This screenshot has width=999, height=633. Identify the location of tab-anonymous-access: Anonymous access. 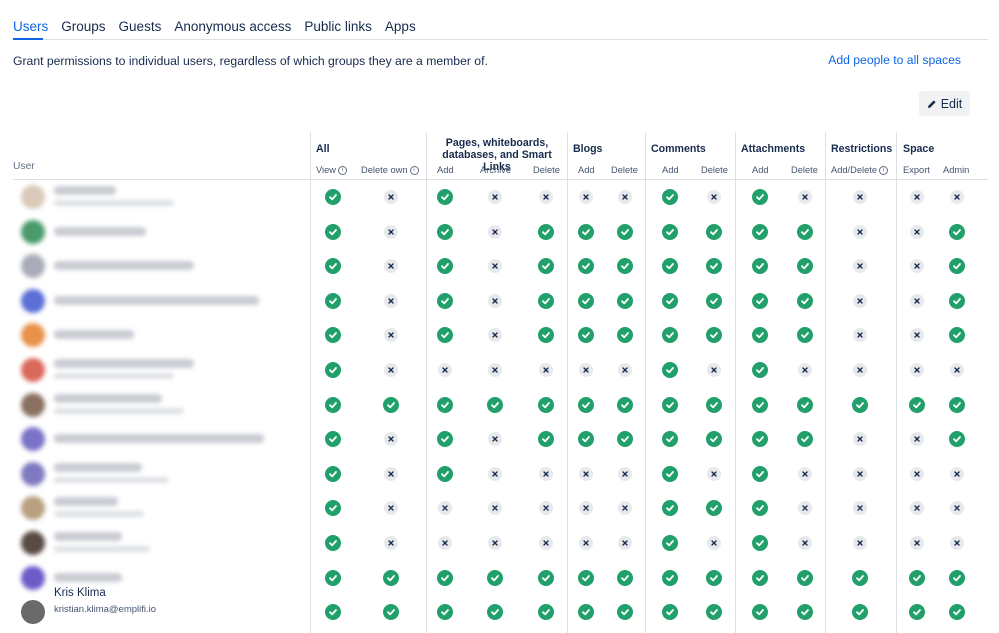
(232, 28).